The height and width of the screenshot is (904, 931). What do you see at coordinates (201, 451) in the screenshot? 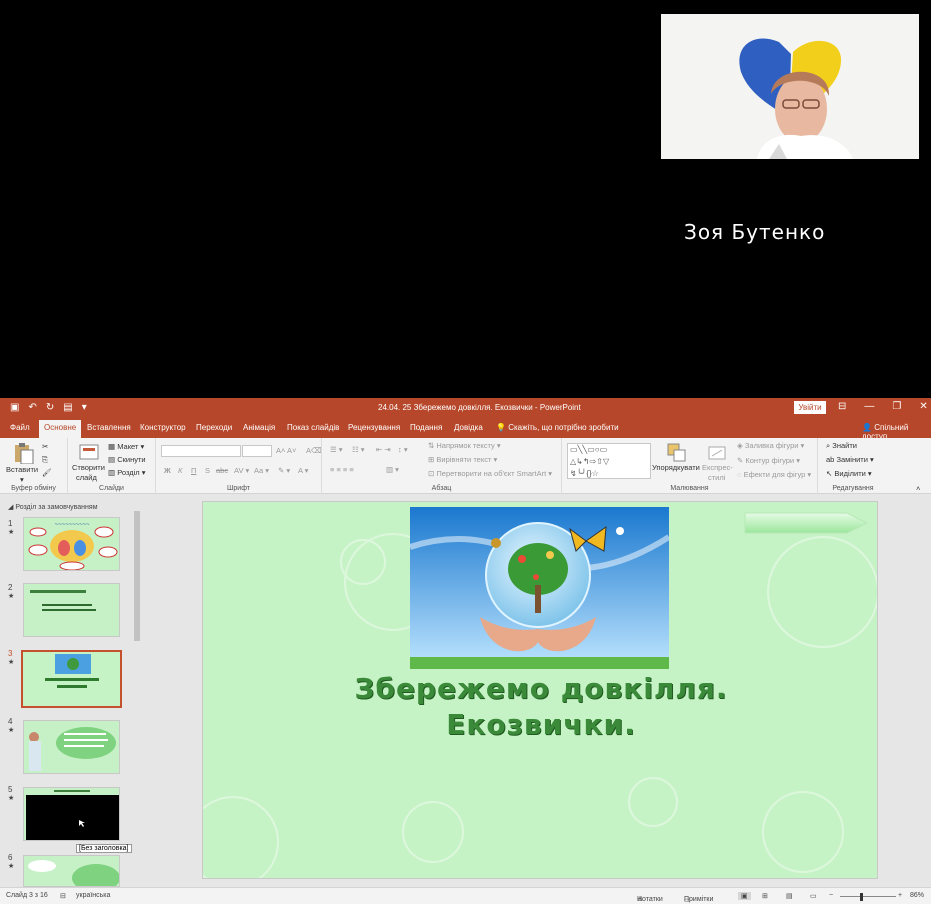
I see `font-name-dropdown` at bounding box center [201, 451].